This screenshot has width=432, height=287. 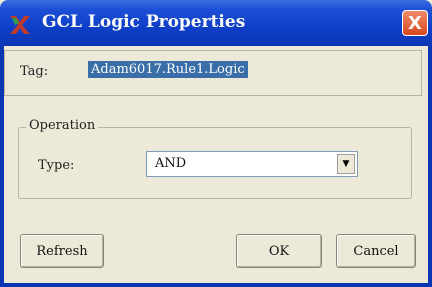 What do you see at coordinates (216, 285) in the screenshot?
I see `window-frame-bottom` at bounding box center [216, 285].